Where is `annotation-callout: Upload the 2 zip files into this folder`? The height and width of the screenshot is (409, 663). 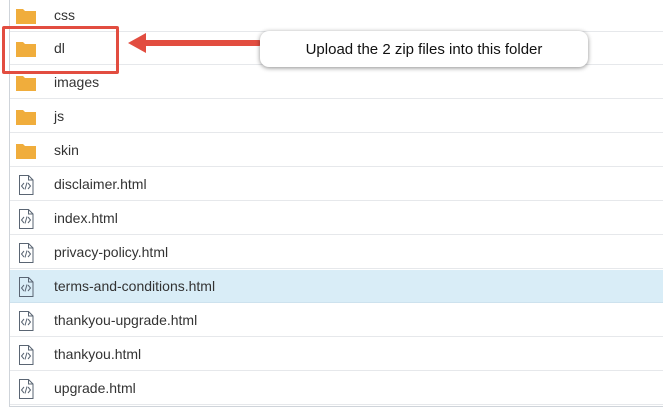
annotation-callout: Upload the 2 zip files into this folder is located at coordinates (424, 49).